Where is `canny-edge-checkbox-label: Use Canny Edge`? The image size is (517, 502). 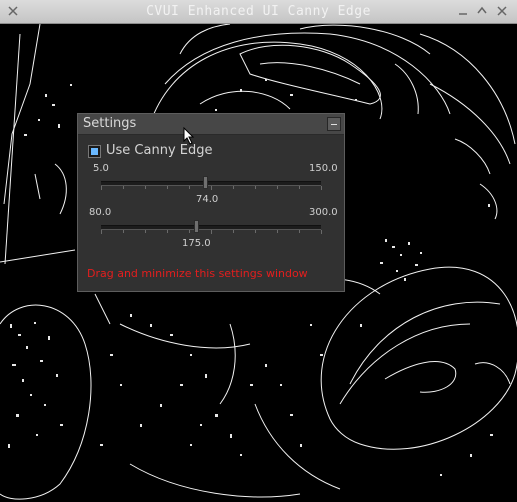
canny-edge-checkbox-label: Use Canny Edge is located at coordinates (159, 150).